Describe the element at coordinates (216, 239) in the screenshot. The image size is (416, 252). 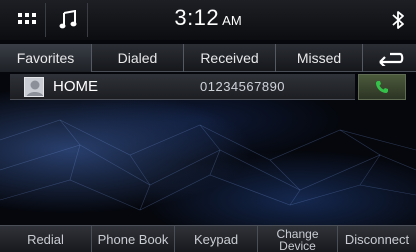
I see `keypad-button: Keypad` at that location.